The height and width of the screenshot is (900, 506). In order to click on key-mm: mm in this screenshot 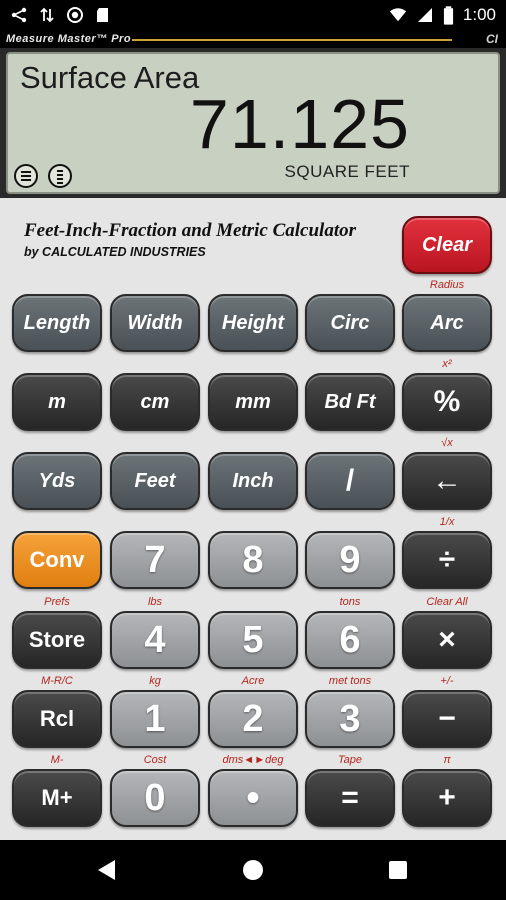, I will do `click(253, 402)`.